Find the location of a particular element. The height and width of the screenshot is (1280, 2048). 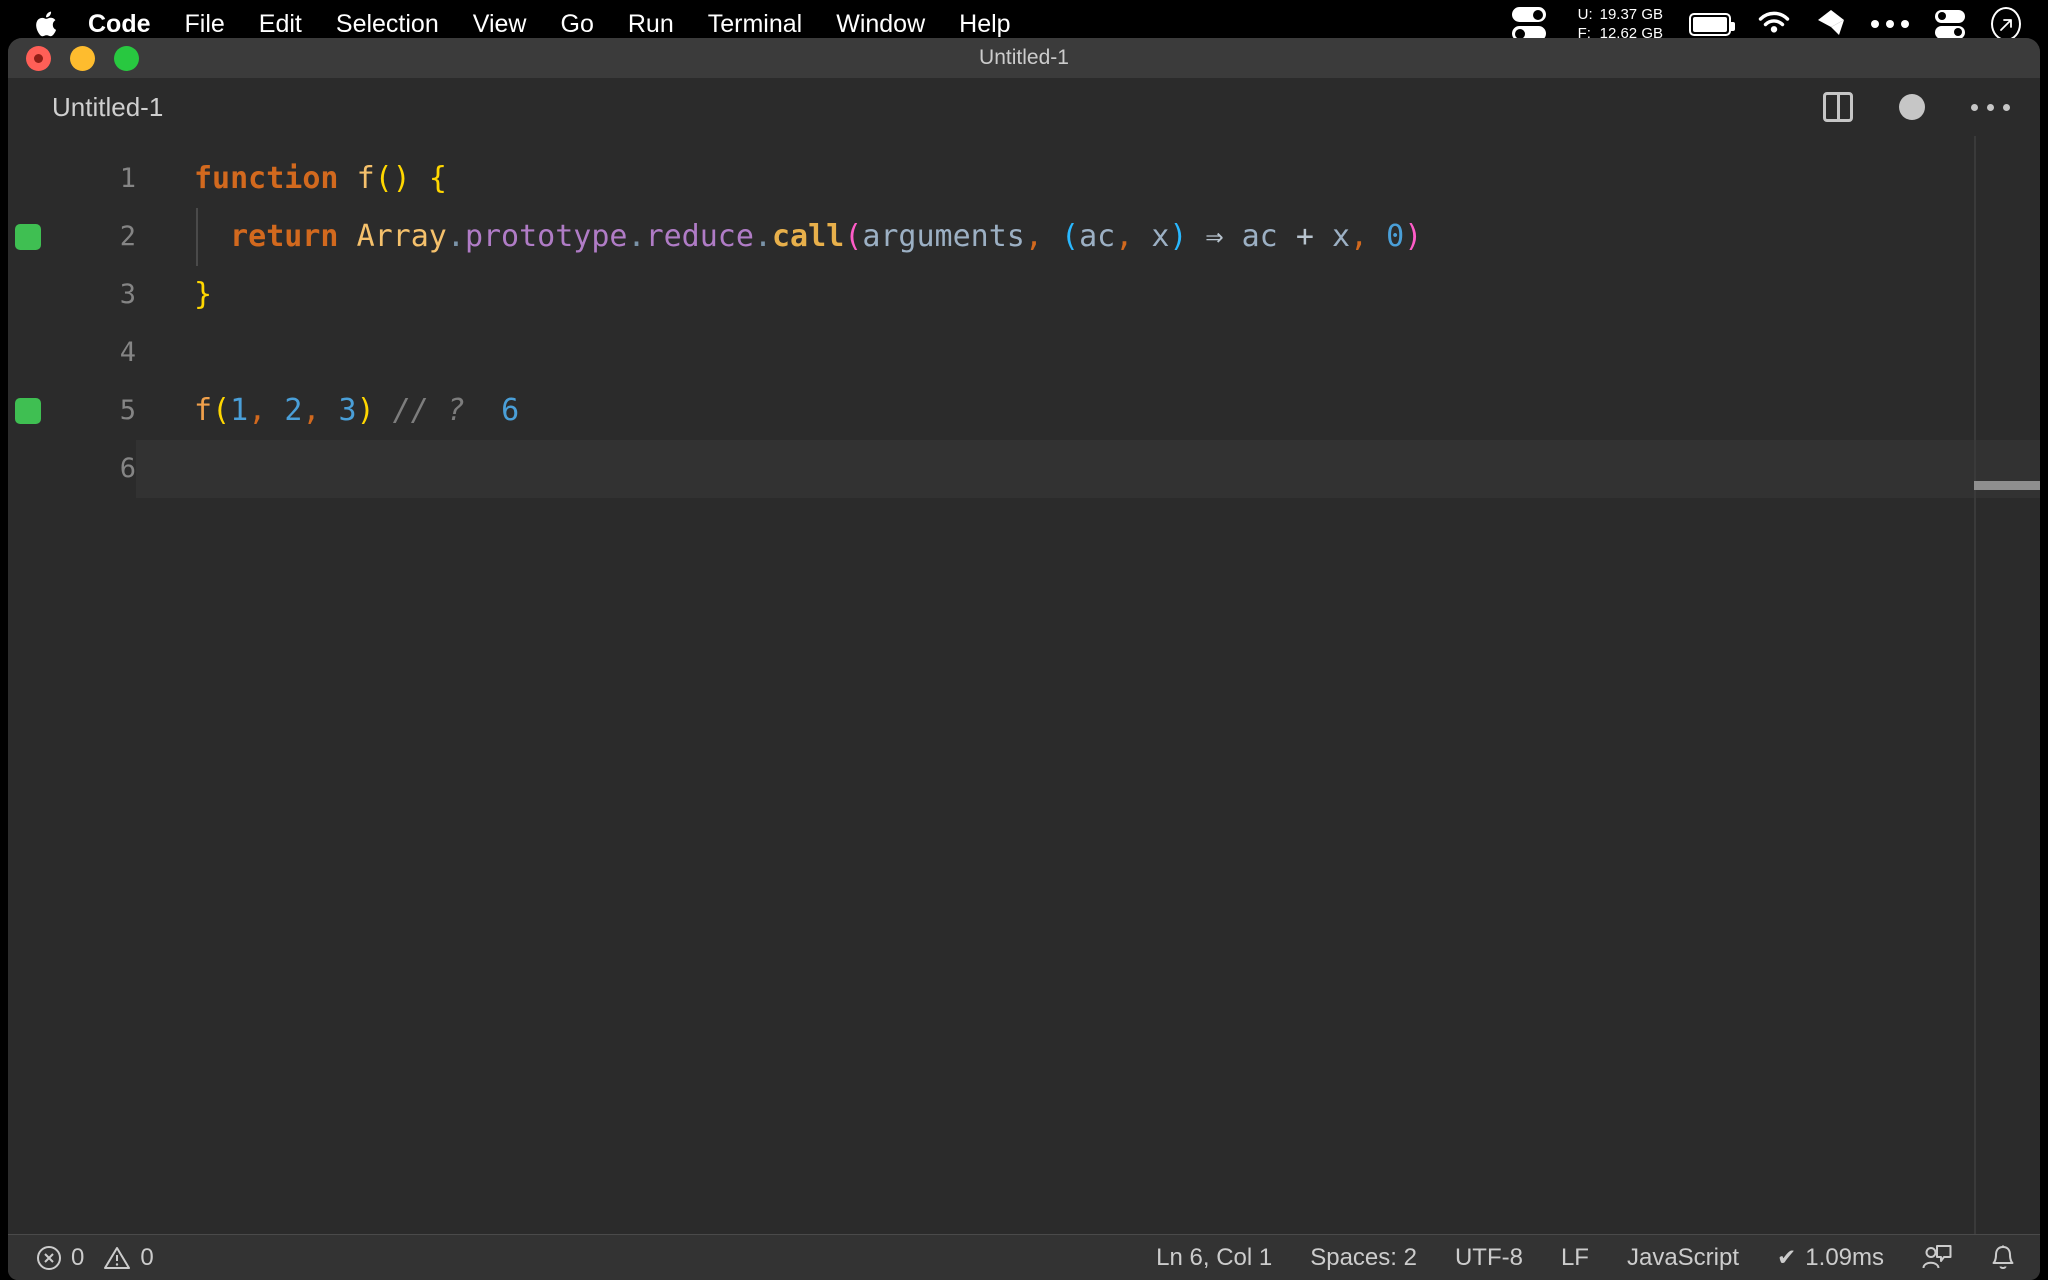

code-line-4: 4 is located at coordinates (1024, 353).